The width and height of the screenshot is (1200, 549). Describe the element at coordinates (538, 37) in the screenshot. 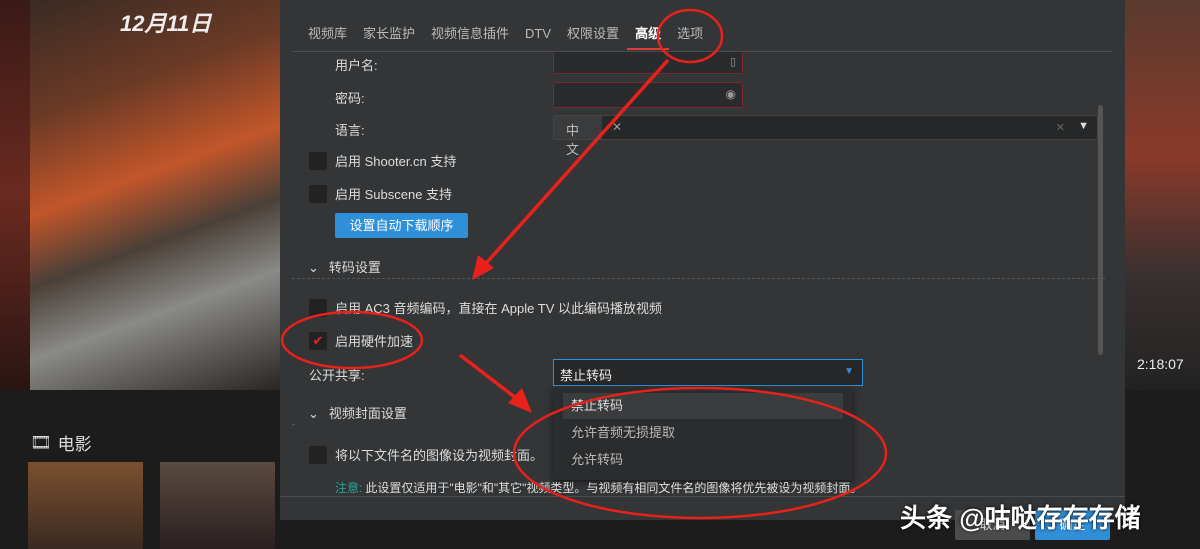

I see `tab-dtv: DTV` at that location.